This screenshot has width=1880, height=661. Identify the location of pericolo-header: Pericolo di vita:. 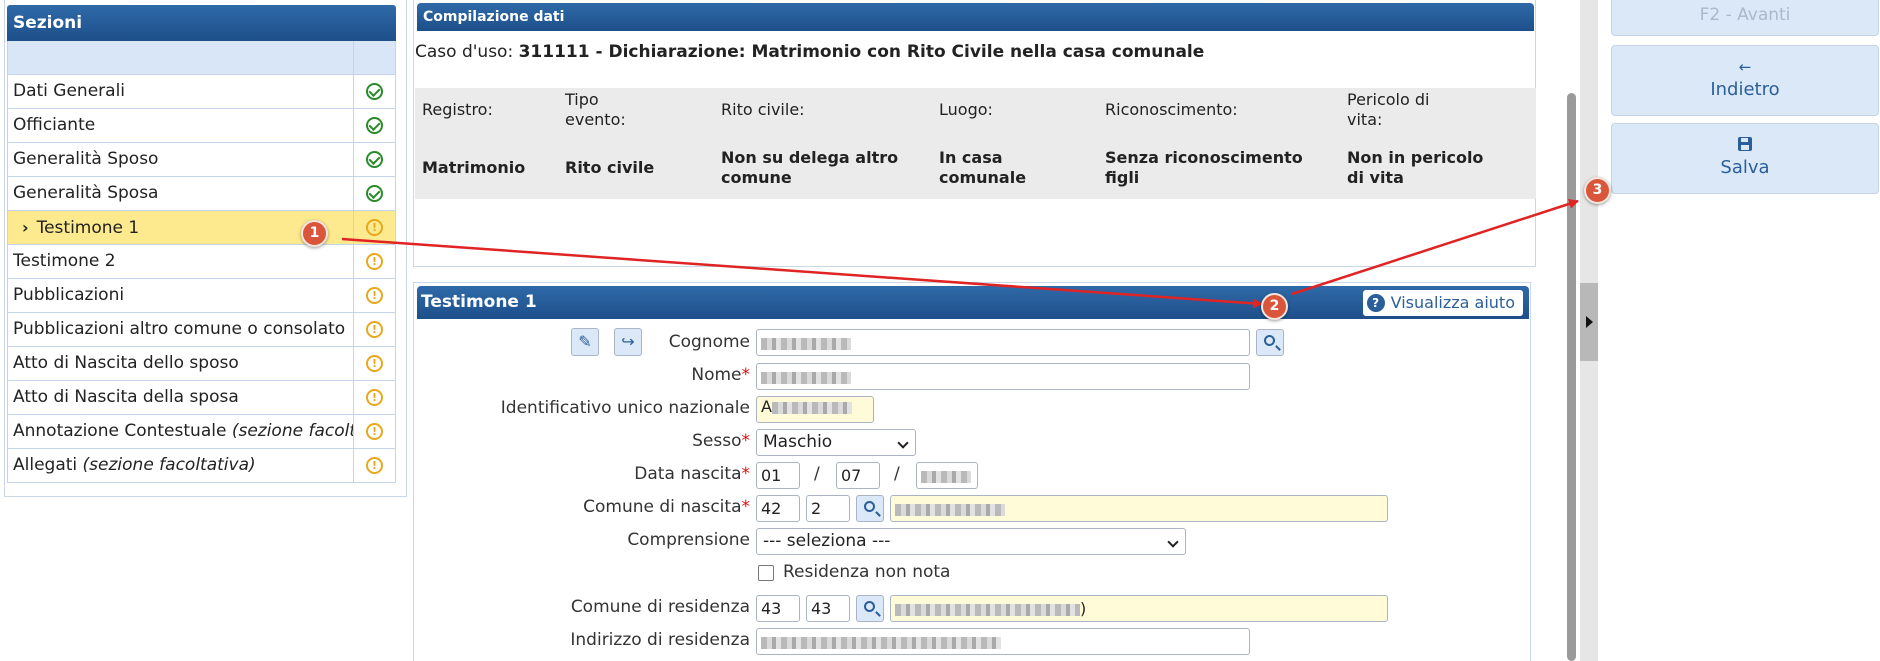
(1388, 109).